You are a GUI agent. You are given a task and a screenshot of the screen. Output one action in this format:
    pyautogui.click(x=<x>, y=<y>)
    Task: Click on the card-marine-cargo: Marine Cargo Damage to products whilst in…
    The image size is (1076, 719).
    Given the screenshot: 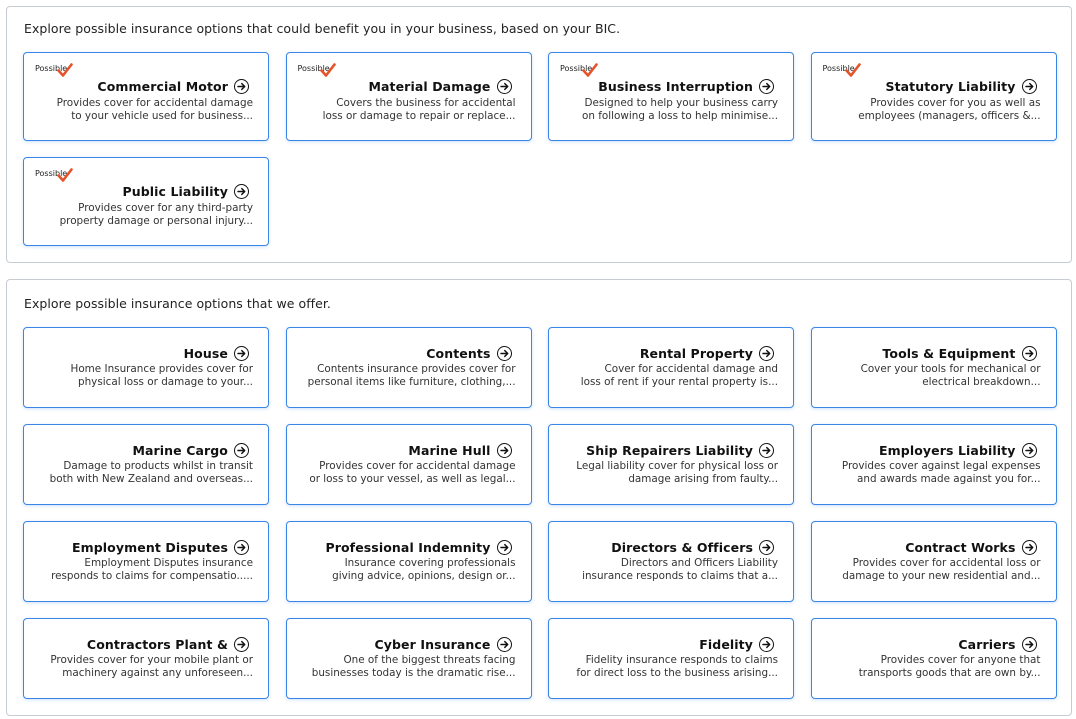 What is the action you would take?
    pyautogui.click(x=146, y=464)
    